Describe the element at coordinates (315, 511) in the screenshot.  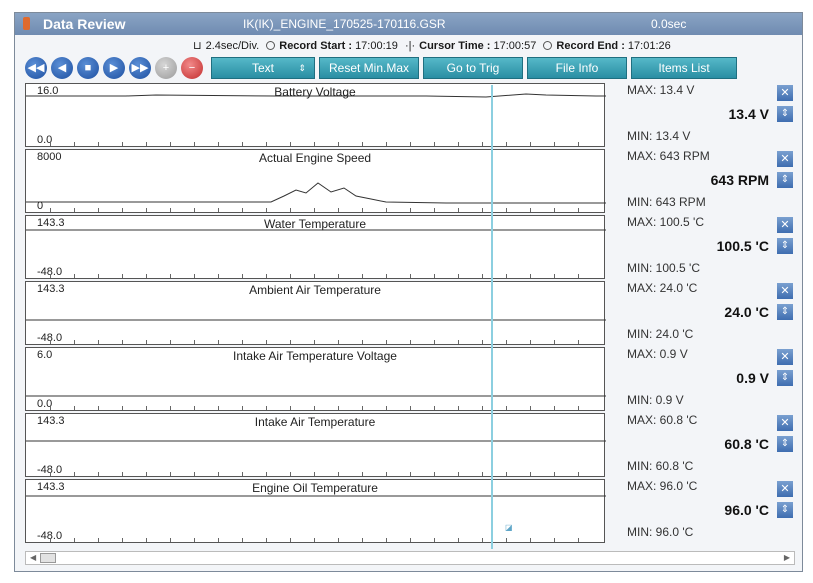
I see `graph-panel-engine-oil-temperature: 143.3 Engine Oil Temperature -48.0` at that location.